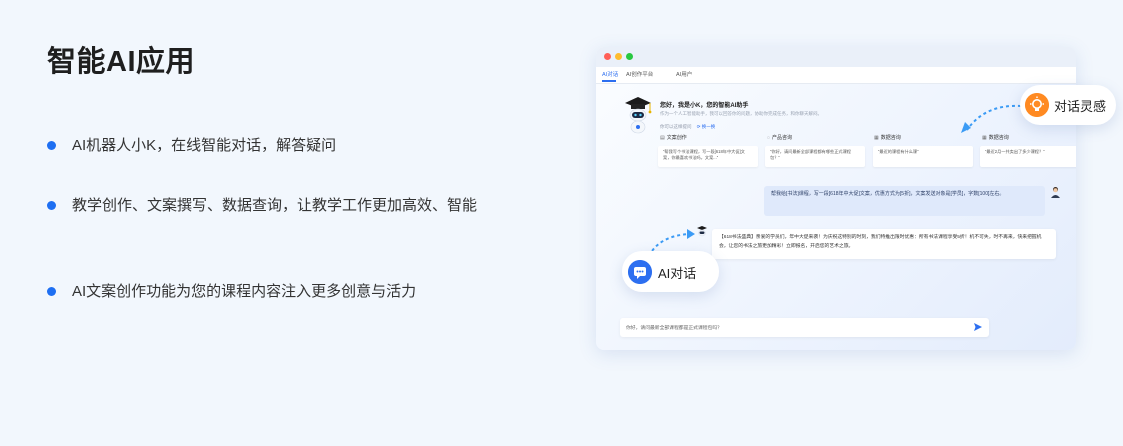  I want to click on suggestion-row: 你可以这样提问 ⟳ 换一换, so click(687, 127).